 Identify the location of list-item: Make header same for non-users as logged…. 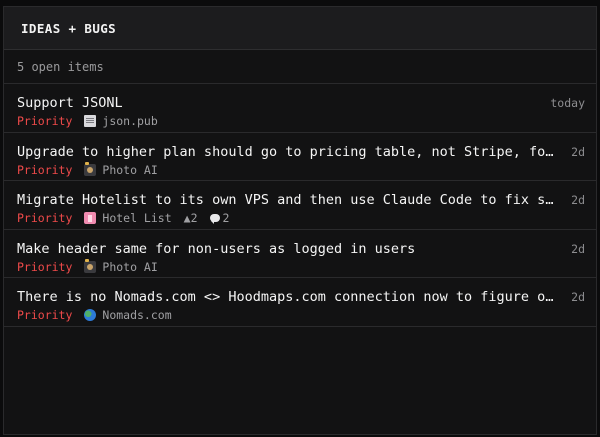
(300, 254).